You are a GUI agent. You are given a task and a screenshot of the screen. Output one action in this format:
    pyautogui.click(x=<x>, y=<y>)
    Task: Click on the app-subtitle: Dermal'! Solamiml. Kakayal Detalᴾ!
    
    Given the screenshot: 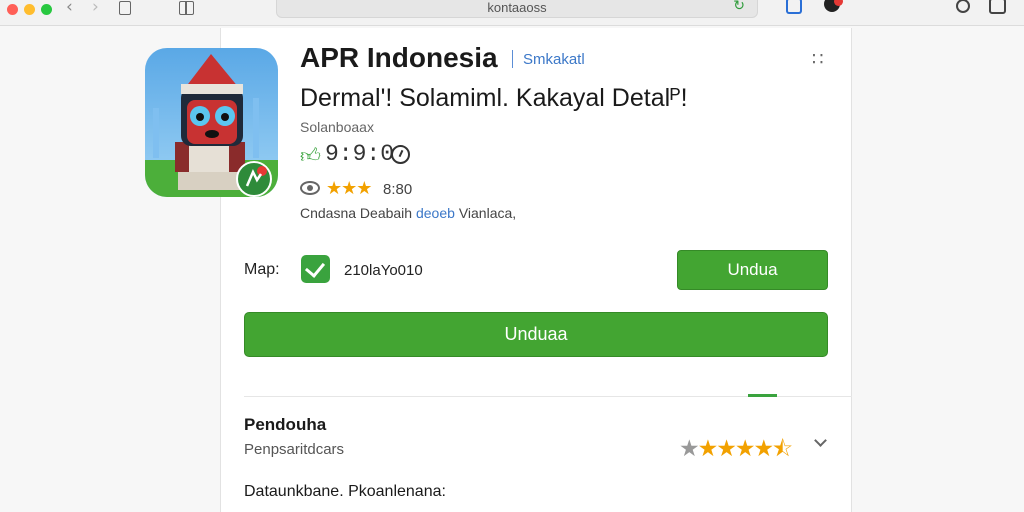 What is the action you would take?
    pyautogui.click(x=494, y=98)
    